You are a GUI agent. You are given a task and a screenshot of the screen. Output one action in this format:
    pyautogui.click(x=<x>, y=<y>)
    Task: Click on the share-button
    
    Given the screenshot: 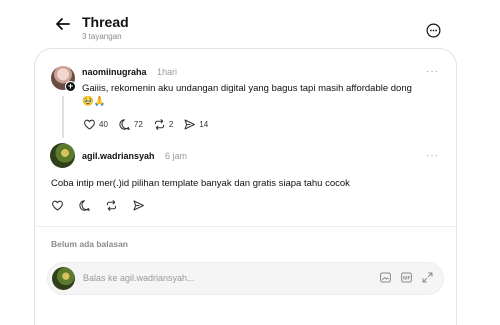 What is the action you would take?
    pyautogui.click(x=138, y=205)
    